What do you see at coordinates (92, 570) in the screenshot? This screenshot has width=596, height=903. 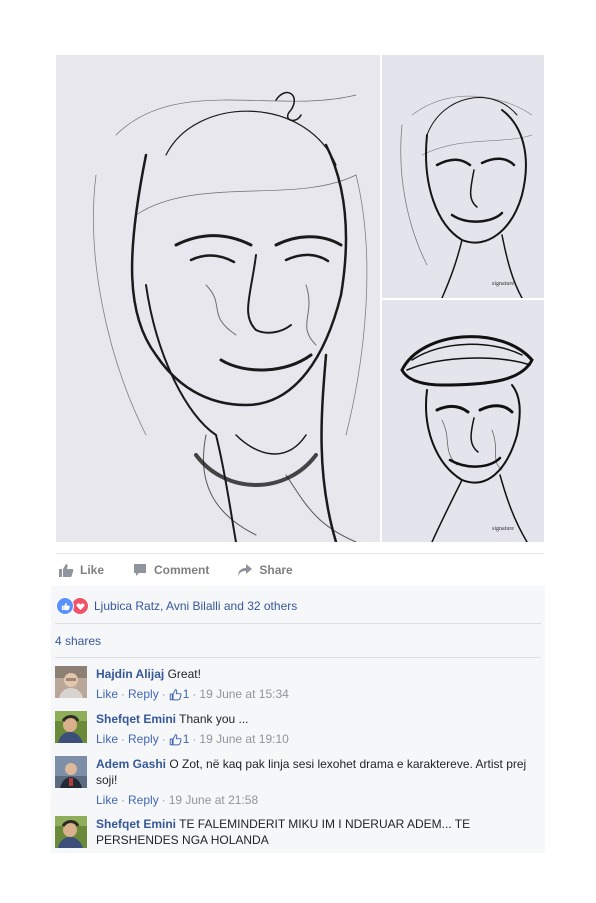 I see `like-label: Like` at bounding box center [92, 570].